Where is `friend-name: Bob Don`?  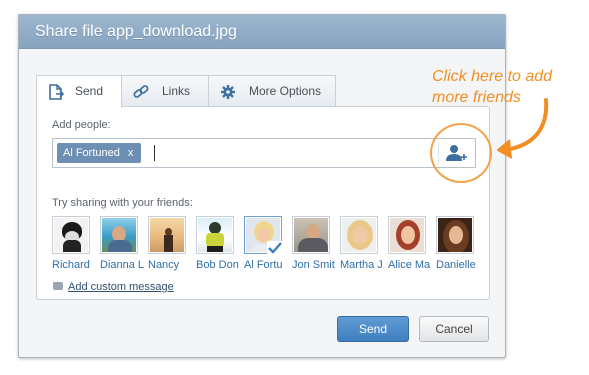 friend-name: Bob Don is located at coordinates (217, 265).